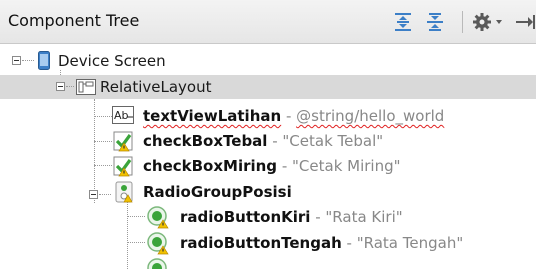  I want to click on textview-icon: Ab, so click(123, 115).